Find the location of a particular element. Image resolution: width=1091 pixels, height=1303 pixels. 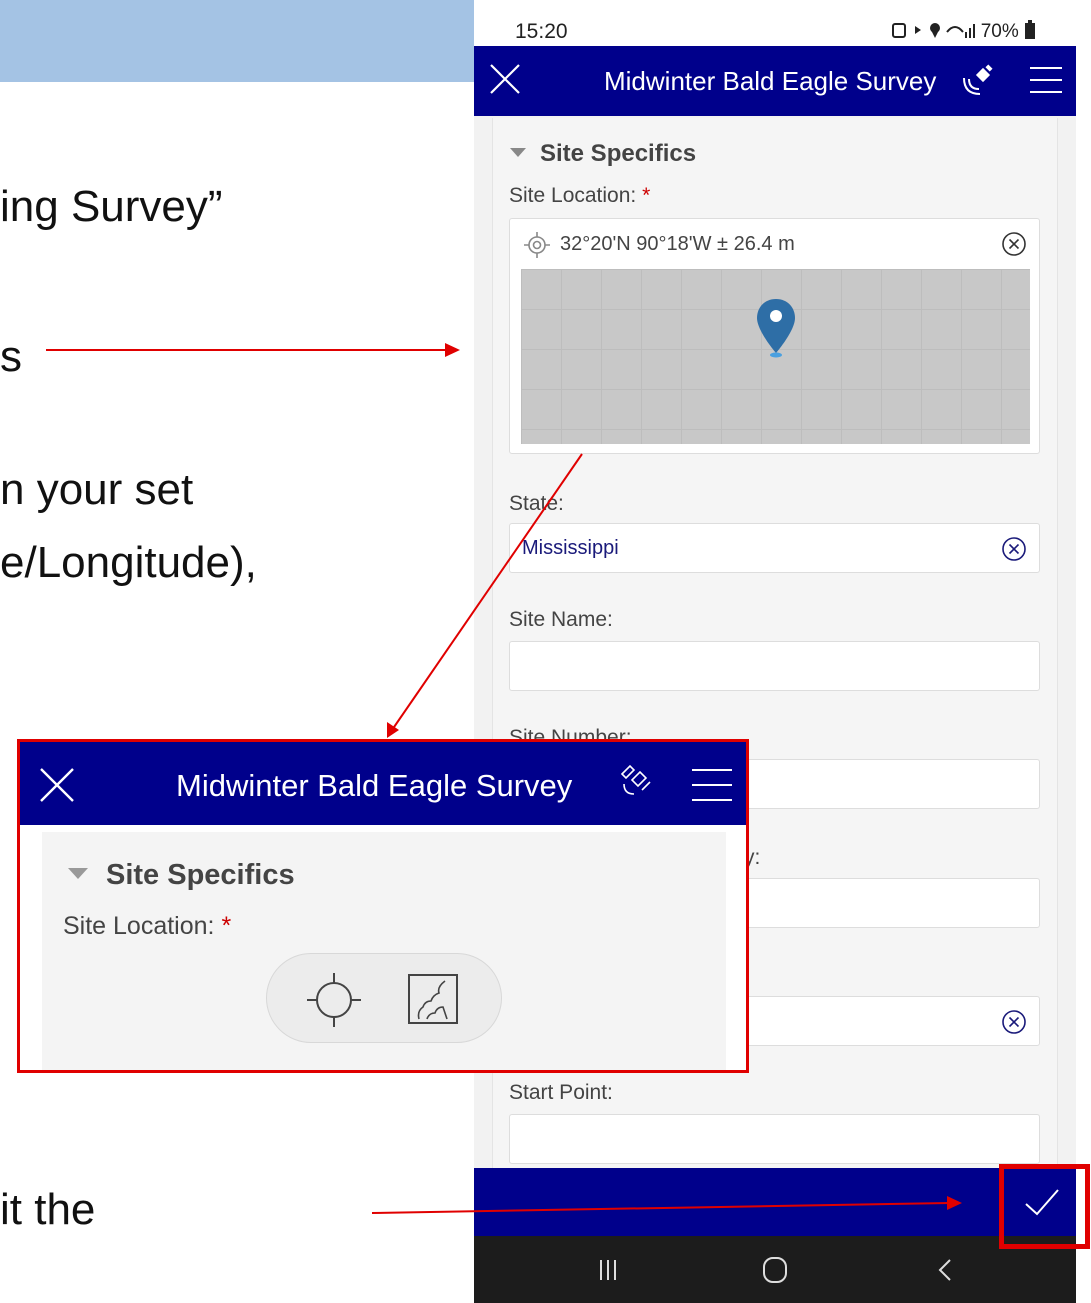

back-icon is located at coordinates (946, 1270).